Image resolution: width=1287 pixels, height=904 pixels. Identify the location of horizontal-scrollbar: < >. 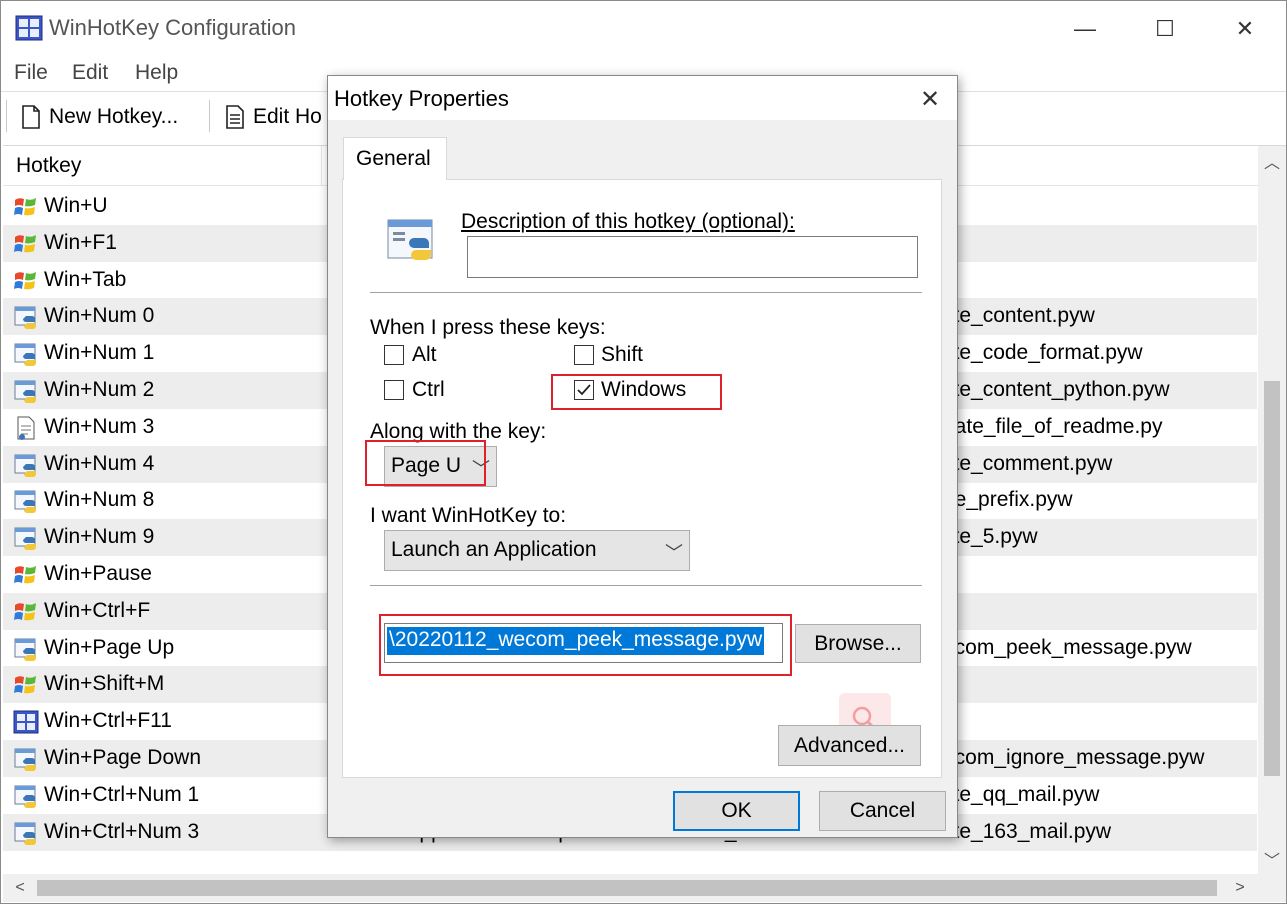
(631, 888).